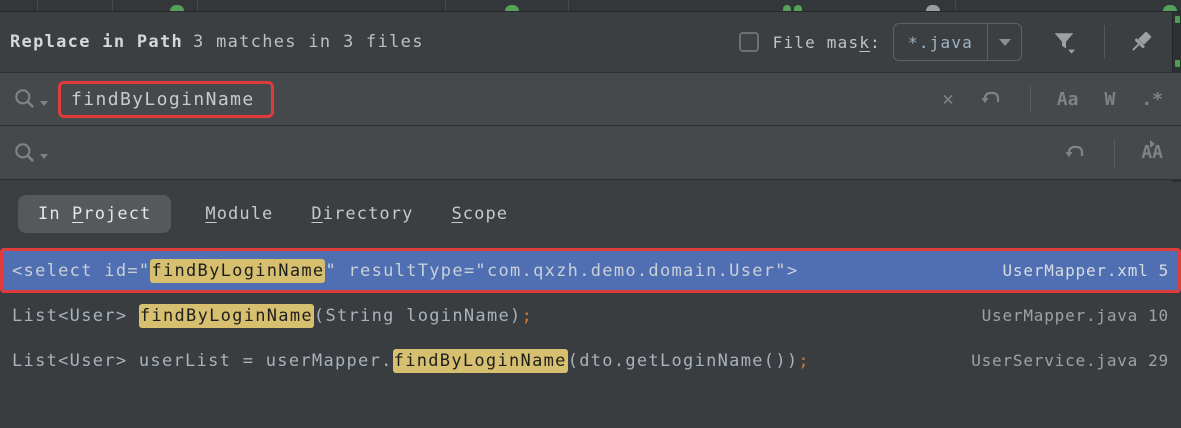  What do you see at coordinates (1152, 151) in the screenshot?
I see `preserve-case-toggle: AA` at bounding box center [1152, 151].